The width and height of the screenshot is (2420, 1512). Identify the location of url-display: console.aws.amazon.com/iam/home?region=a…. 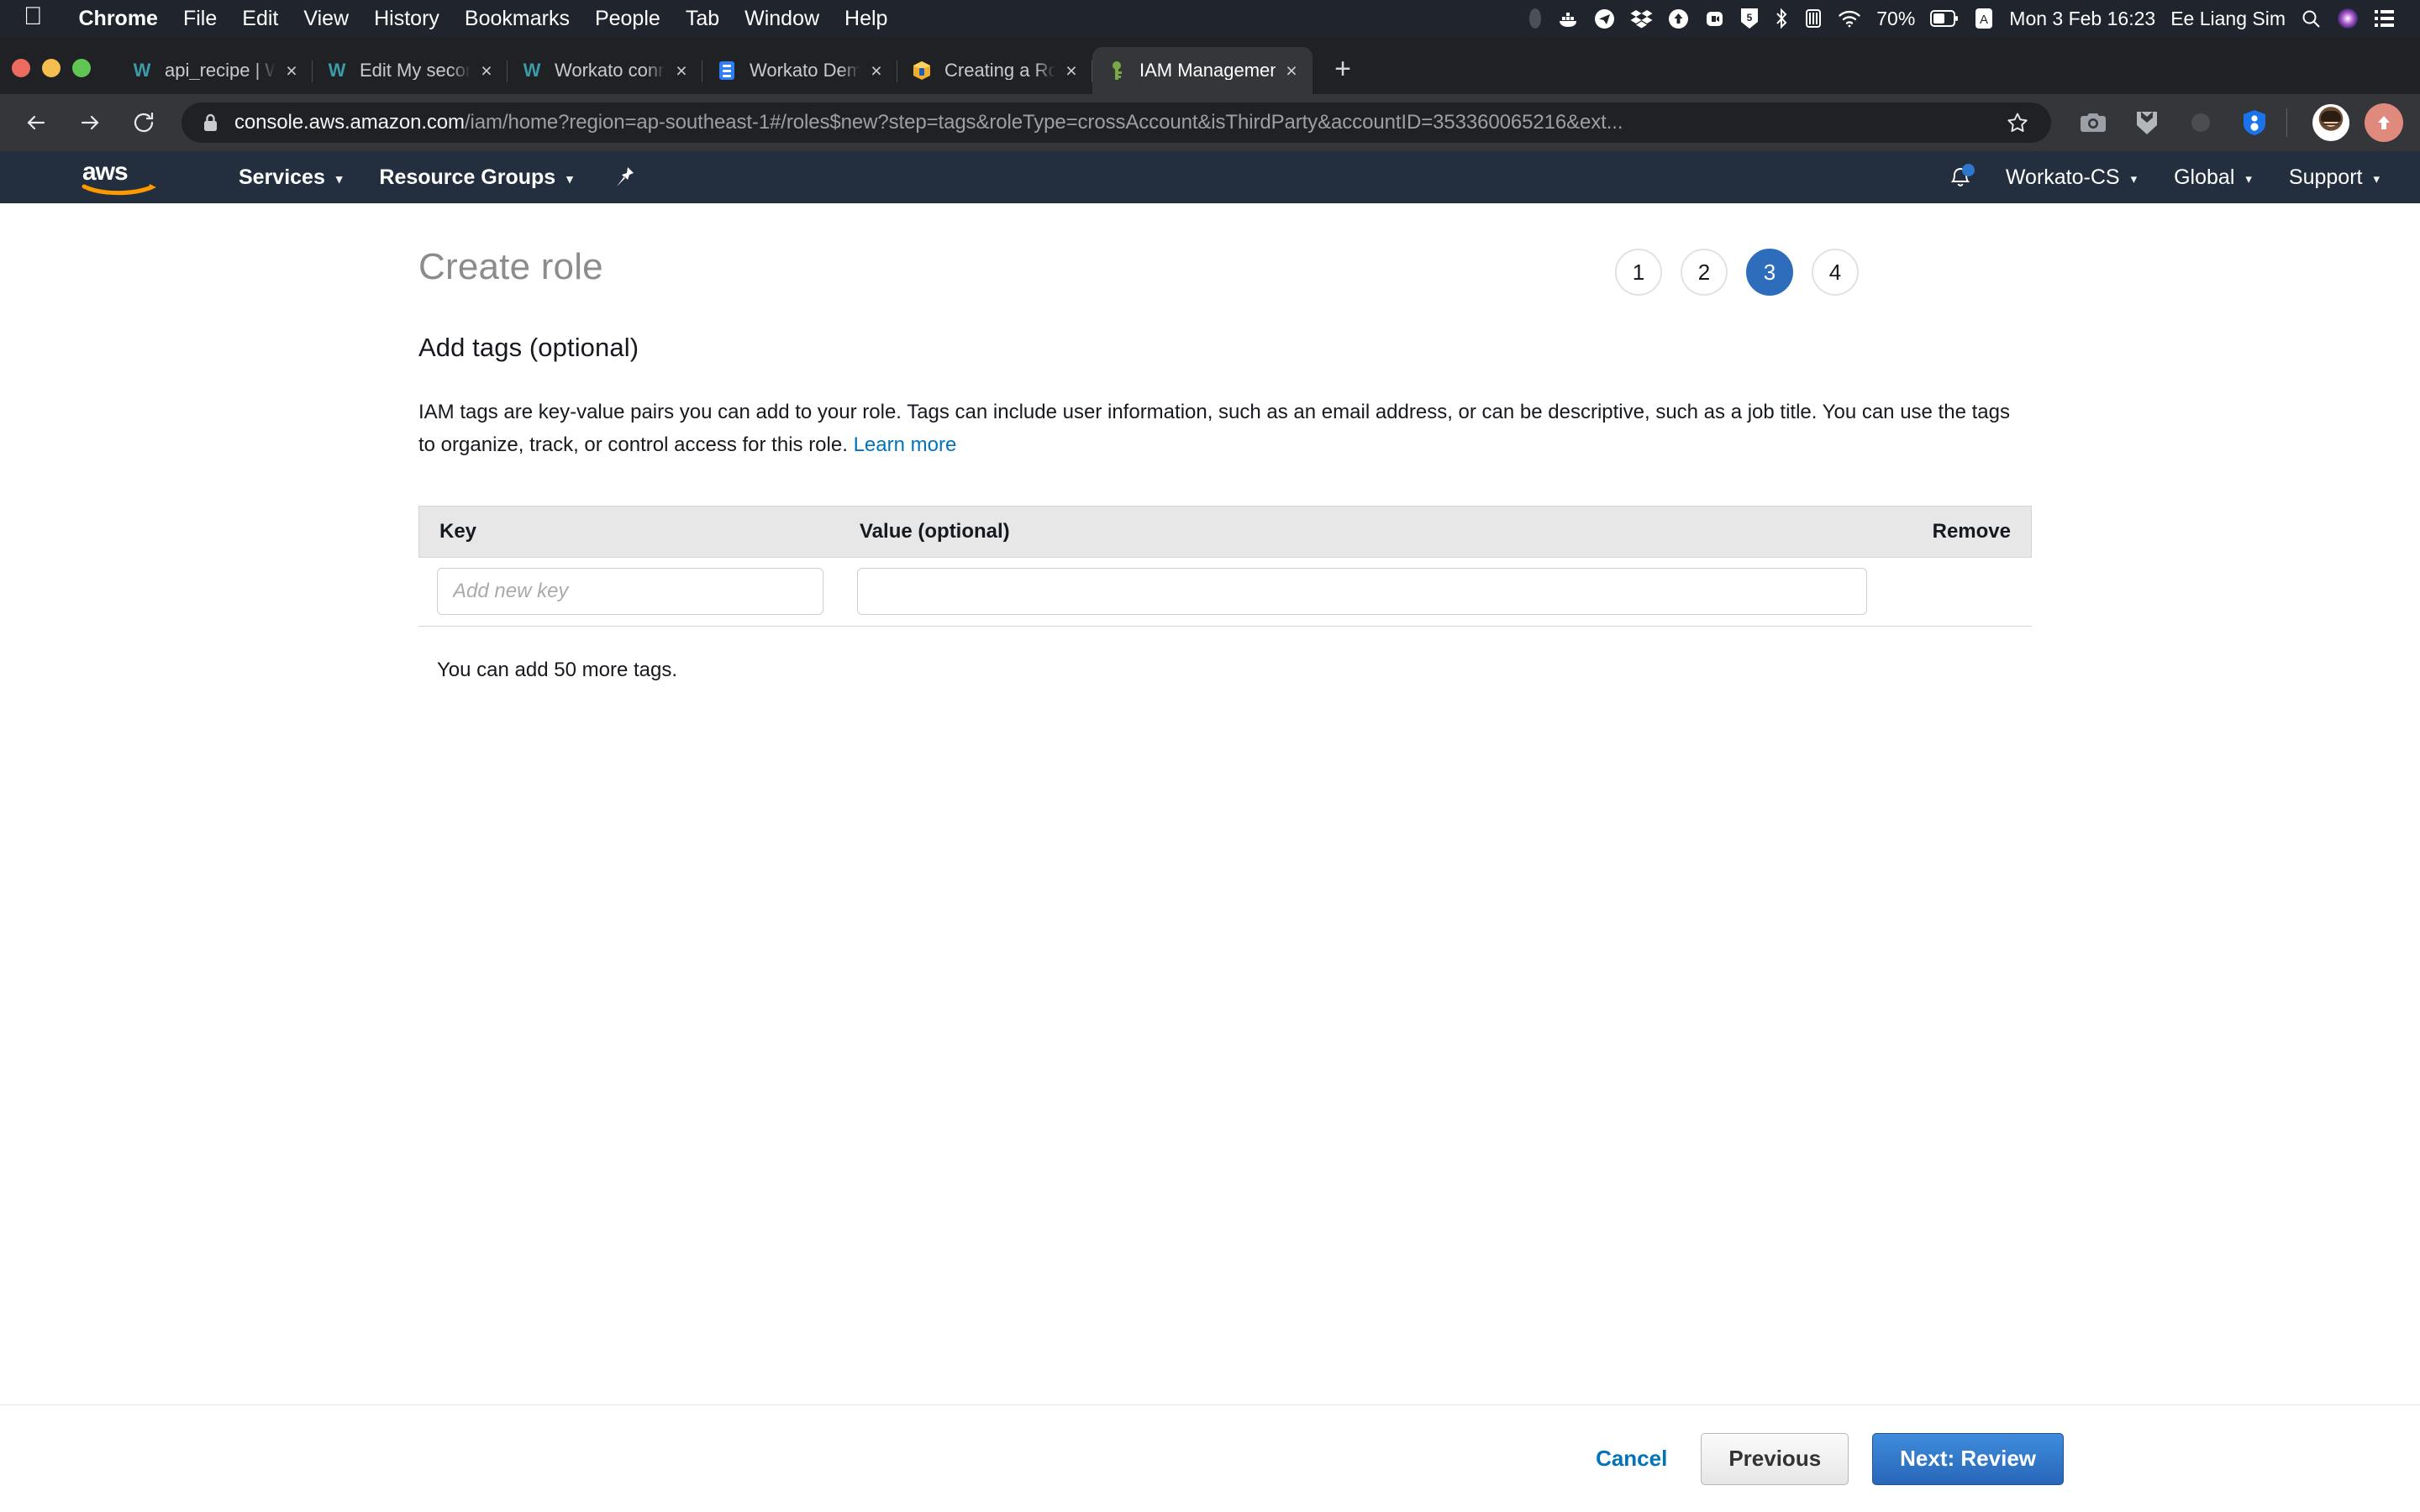
(1116, 122).